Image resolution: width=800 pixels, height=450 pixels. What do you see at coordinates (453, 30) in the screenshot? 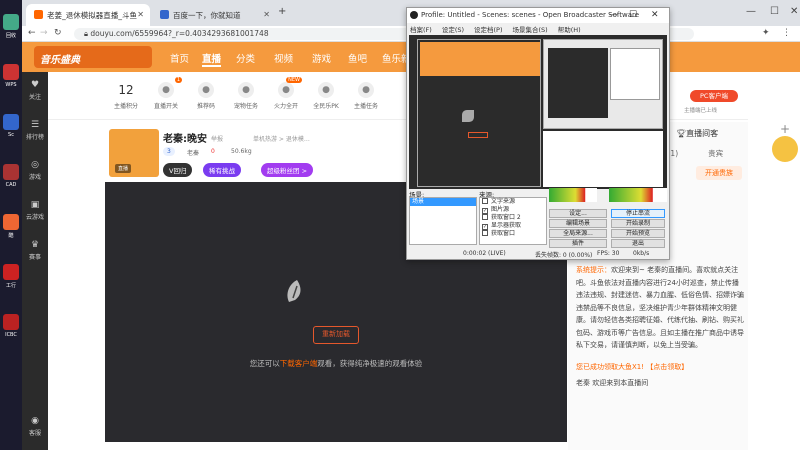
I see `obs-menu-item: 设定(S)` at bounding box center [453, 30].